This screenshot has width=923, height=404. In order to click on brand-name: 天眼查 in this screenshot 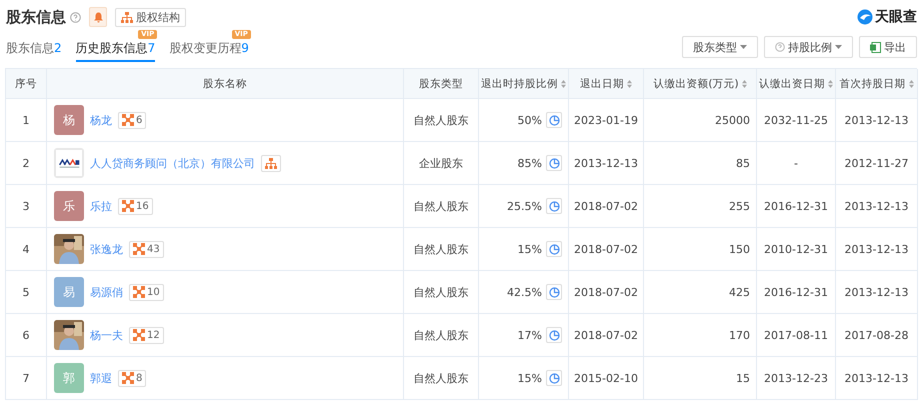, I will do `click(896, 17)`.